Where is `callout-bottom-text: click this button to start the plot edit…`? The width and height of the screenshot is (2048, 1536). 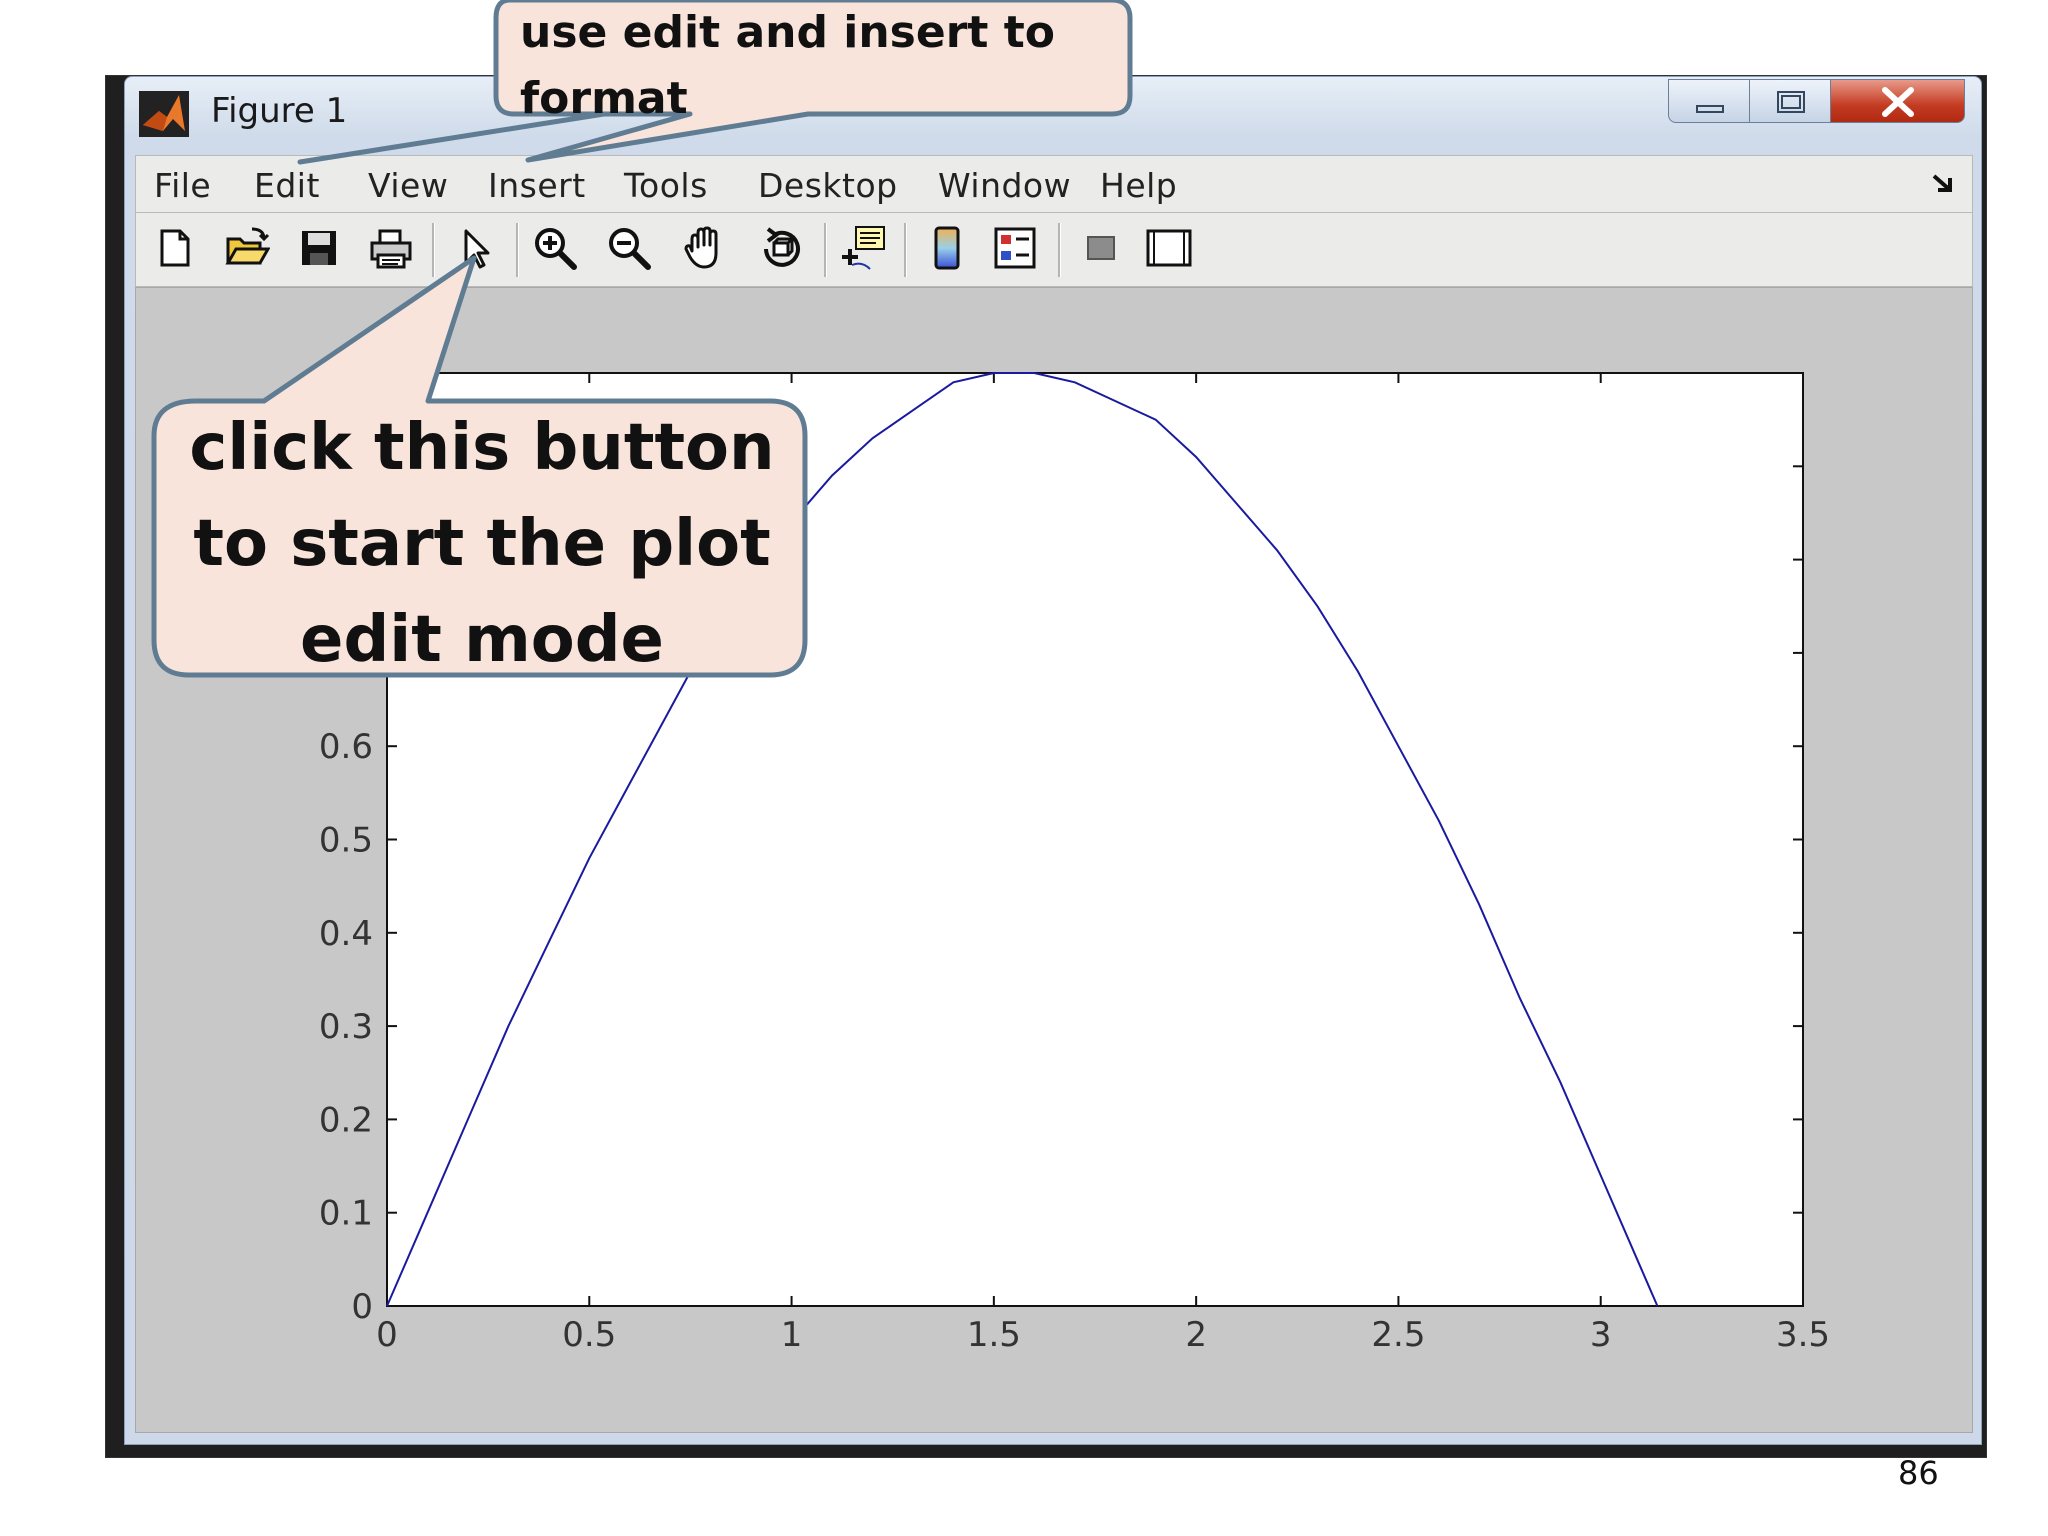
callout-bottom-text: click this button to start the plot edit… is located at coordinates (482, 544).